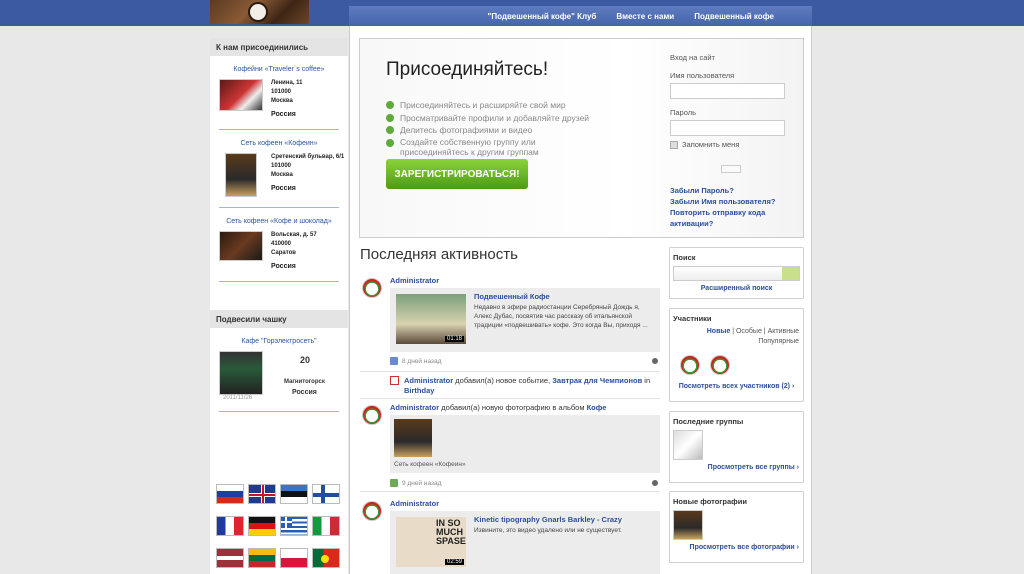 This screenshot has height=574, width=1024. I want to click on resend-activation-link: Повторить отправку кода активации?, so click(735, 218).